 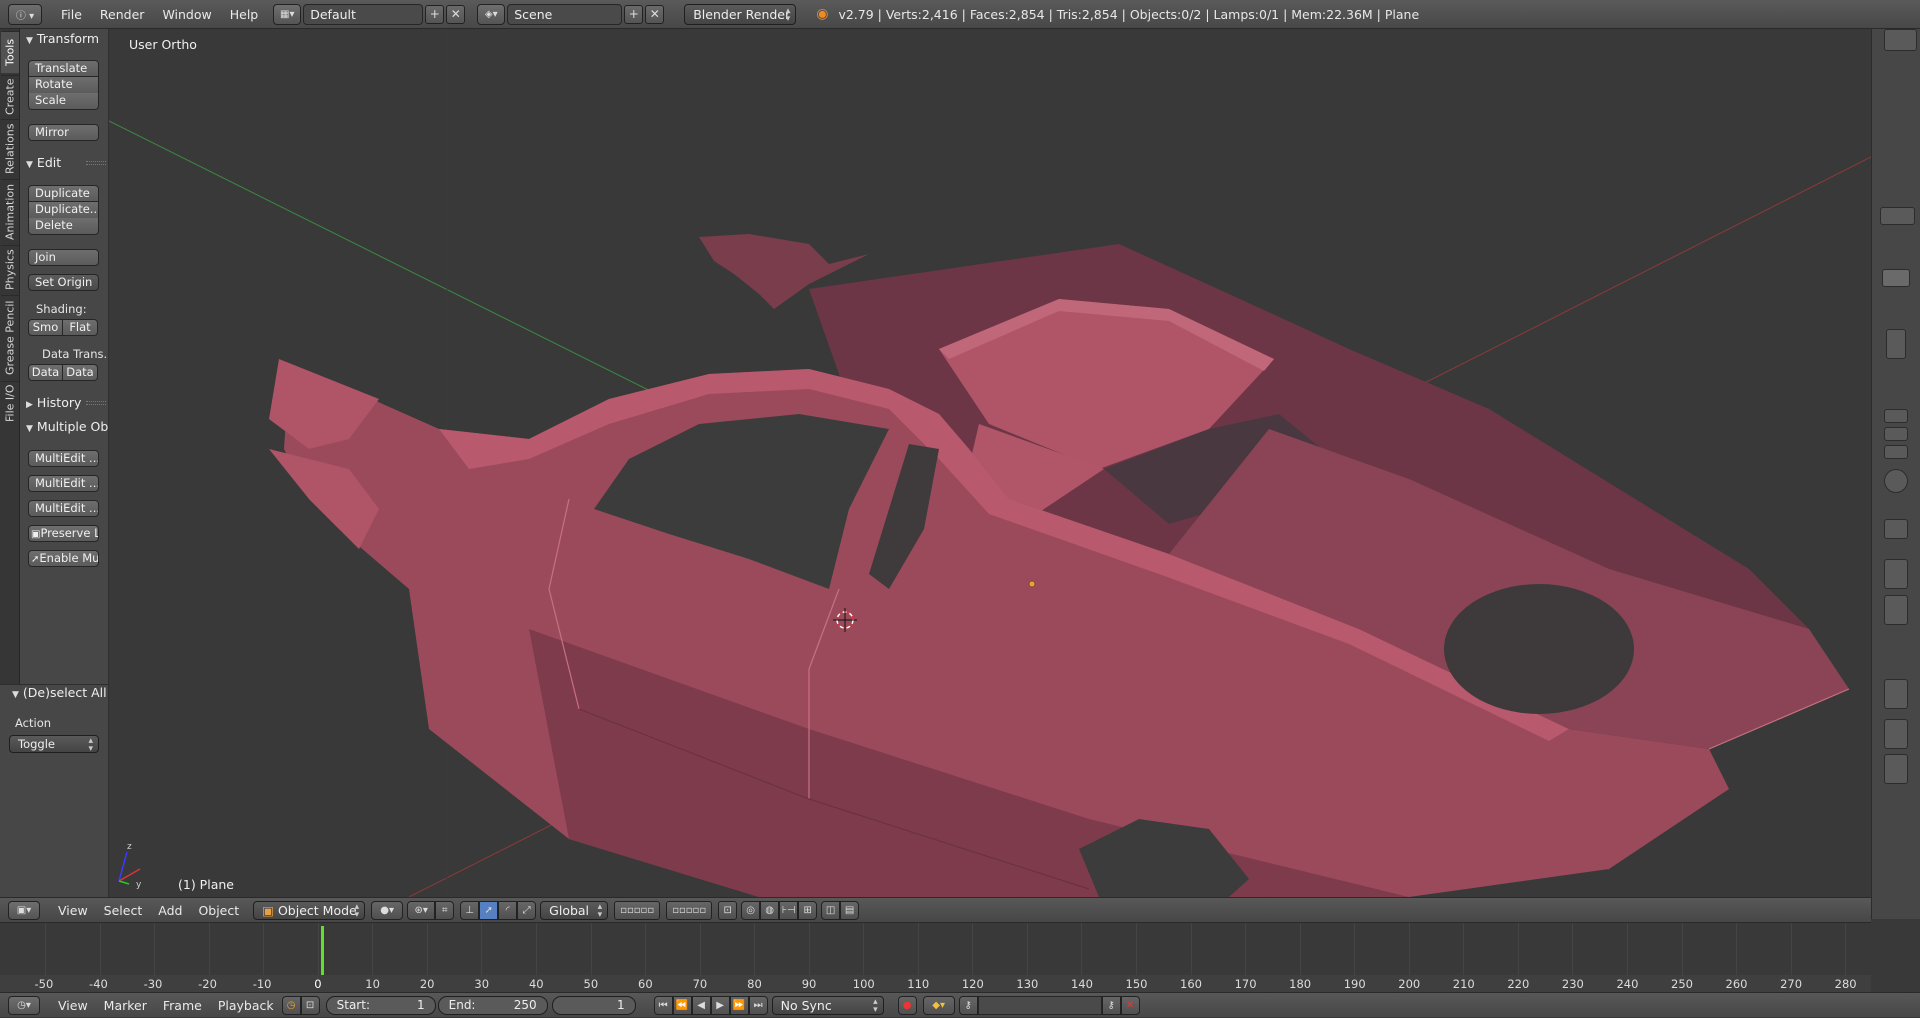 I want to click on tab-relations: Relations, so click(x=10, y=148).